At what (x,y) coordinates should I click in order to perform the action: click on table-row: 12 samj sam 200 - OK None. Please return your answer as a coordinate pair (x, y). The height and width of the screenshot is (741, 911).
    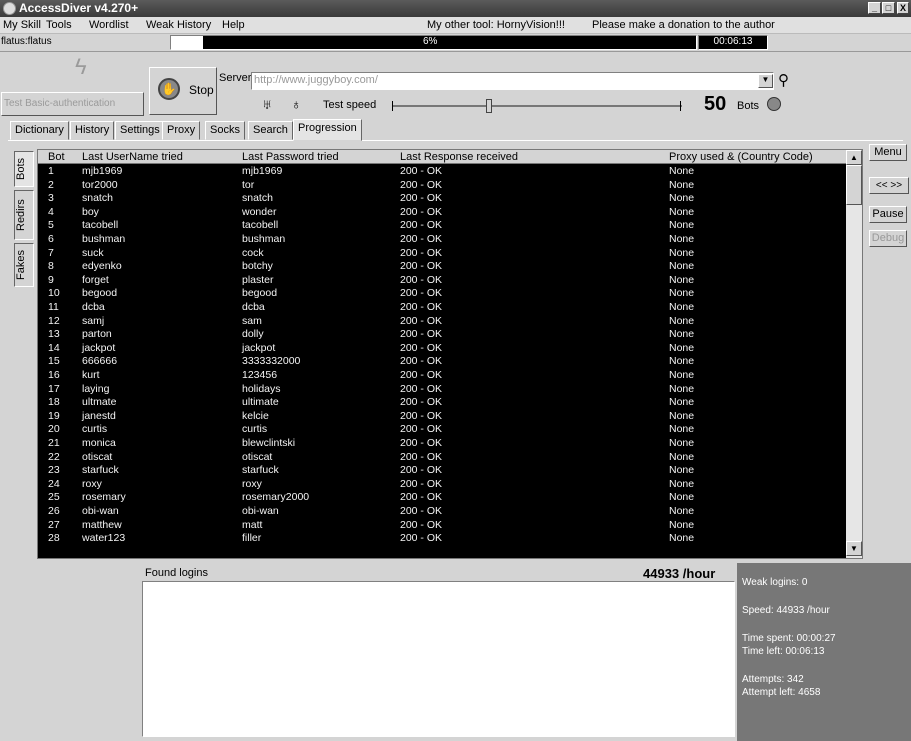
    Looking at the image, I should click on (442, 322).